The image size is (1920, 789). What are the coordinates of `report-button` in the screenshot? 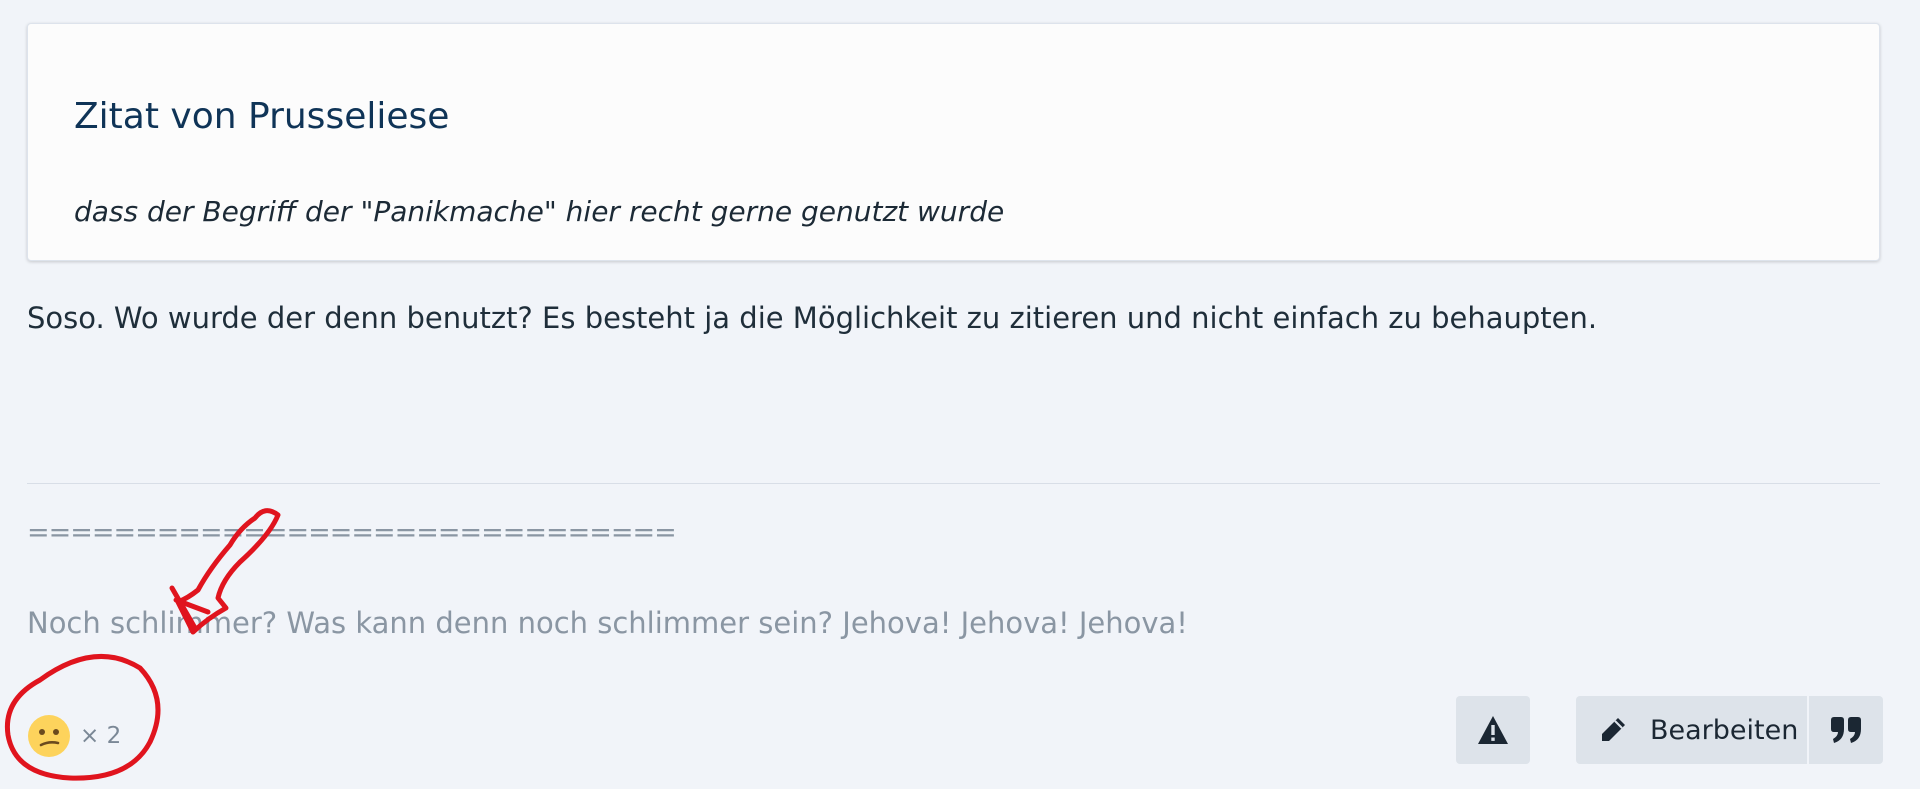 It's located at (1493, 730).